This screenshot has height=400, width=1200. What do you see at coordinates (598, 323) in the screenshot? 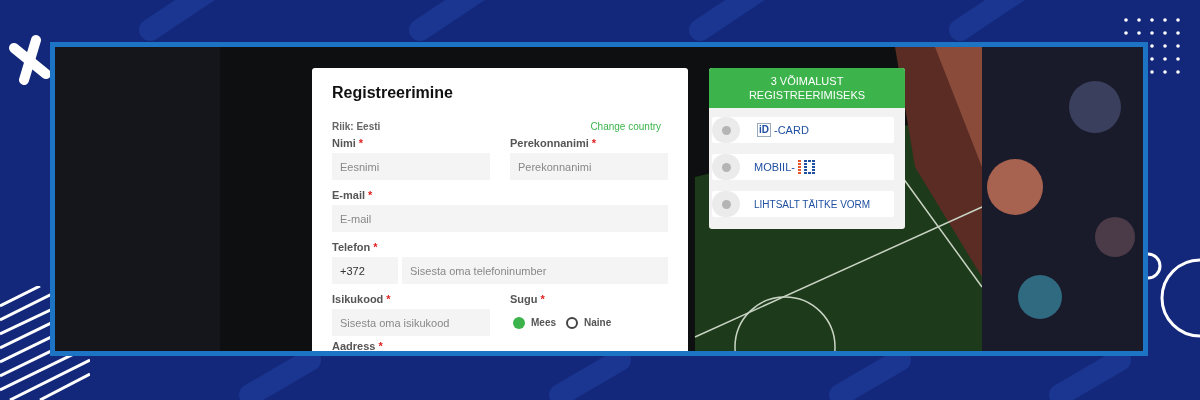
I see `radio-label: Naine` at bounding box center [598, 323].